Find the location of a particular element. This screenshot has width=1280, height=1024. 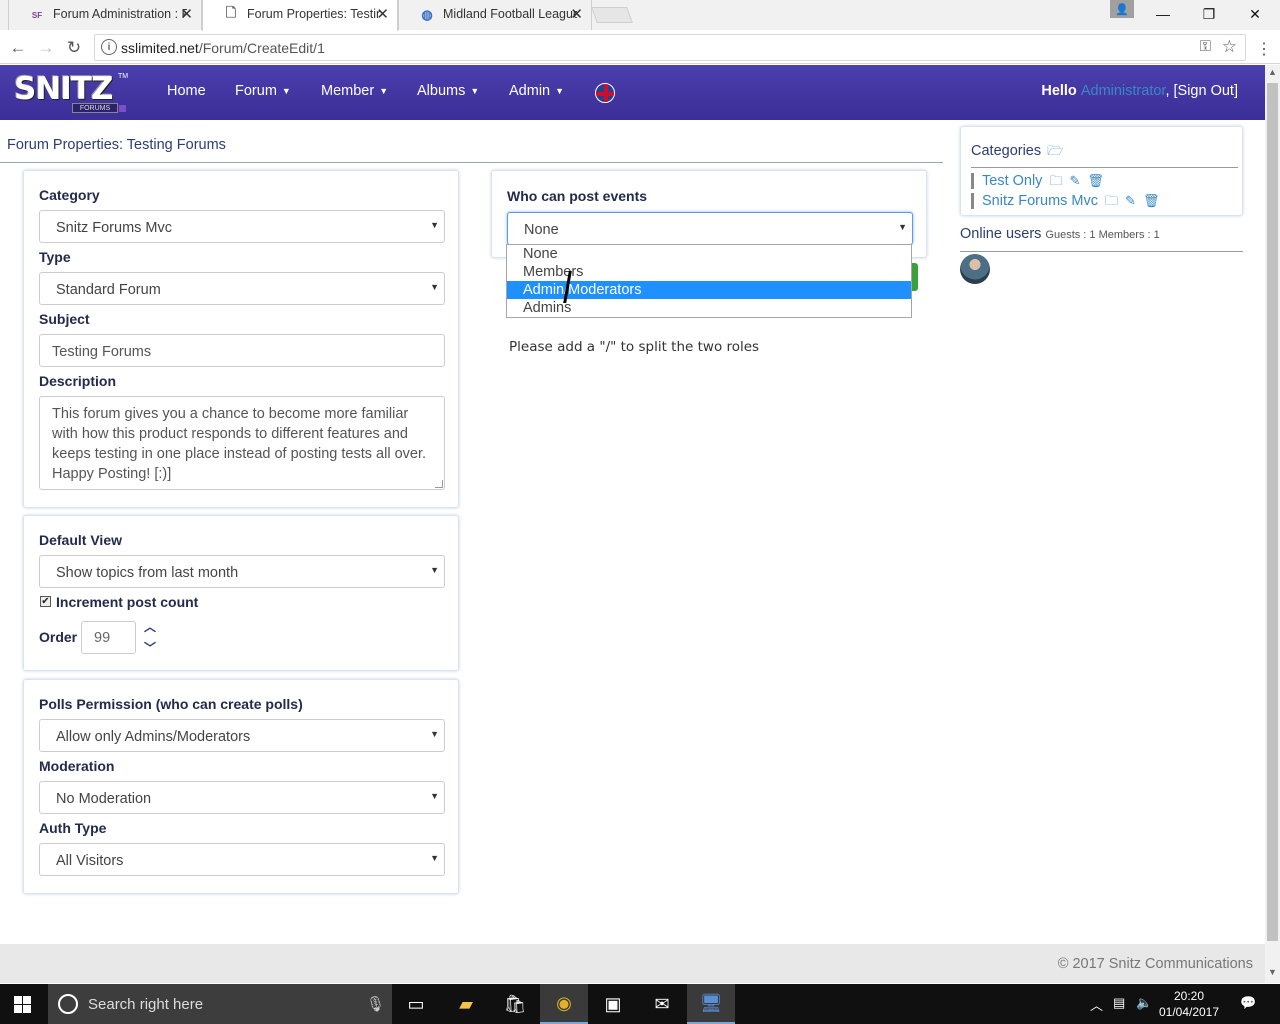

store-icon: 🛍 is located at coordinates (515, 1004).